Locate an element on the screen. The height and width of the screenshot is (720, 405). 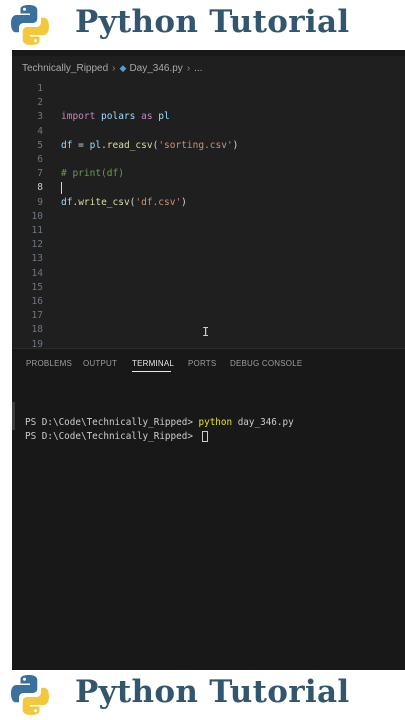
tab-debug-console: DEBUG CONSOLE is located at coordinates (266, 363).